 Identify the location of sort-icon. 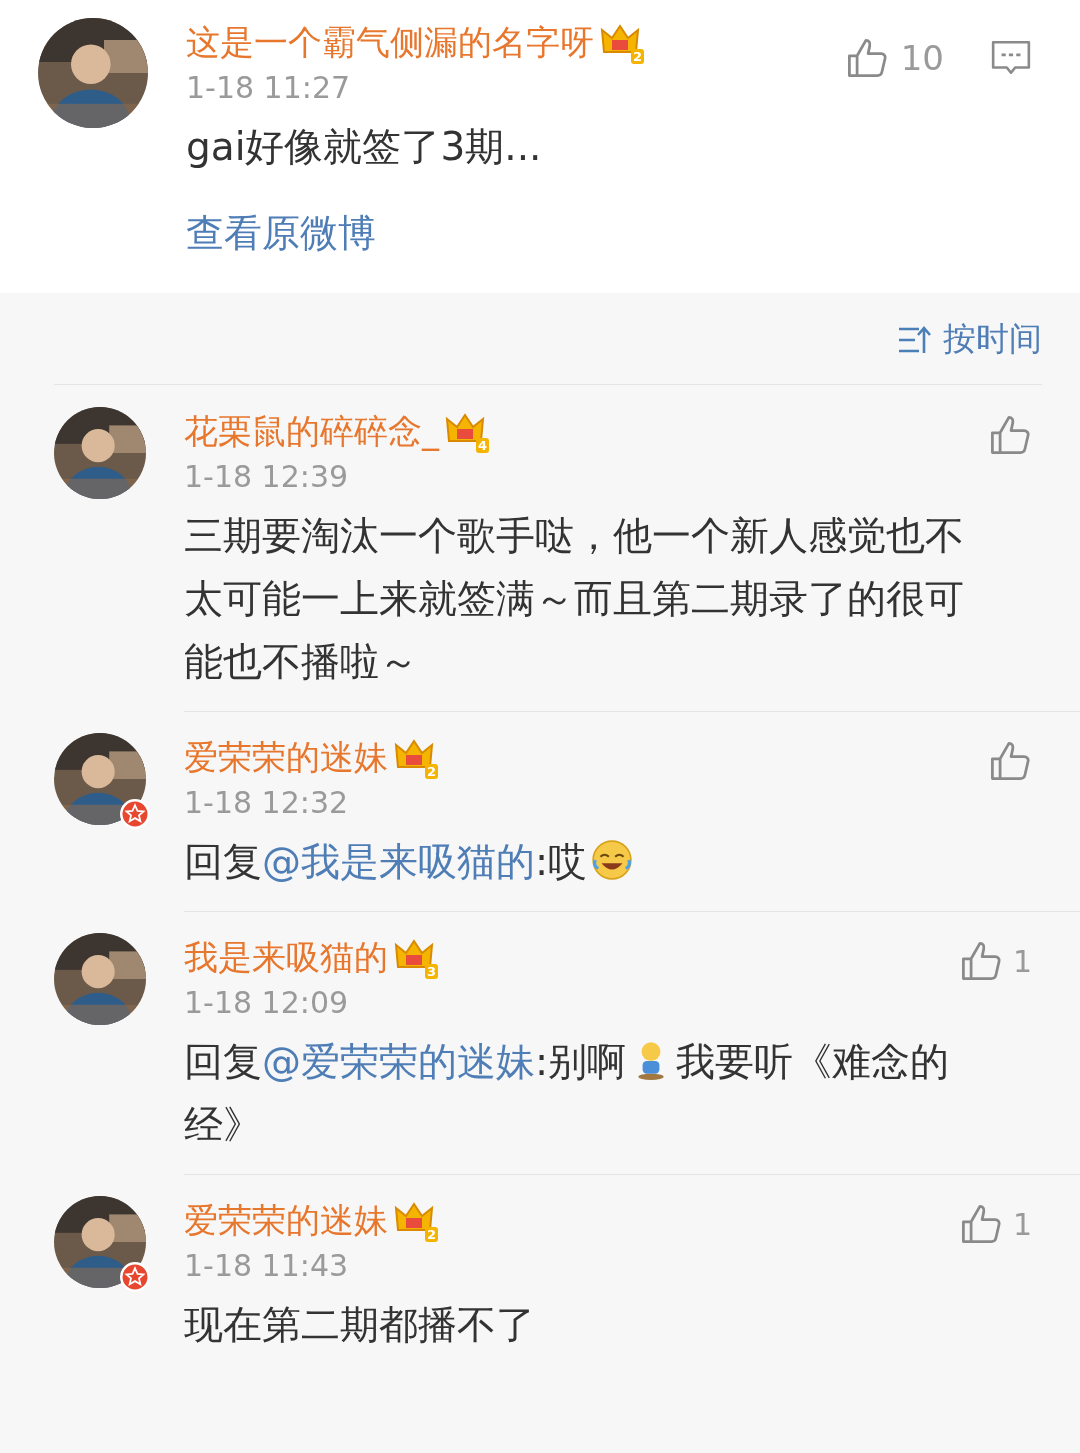
(914, 339).